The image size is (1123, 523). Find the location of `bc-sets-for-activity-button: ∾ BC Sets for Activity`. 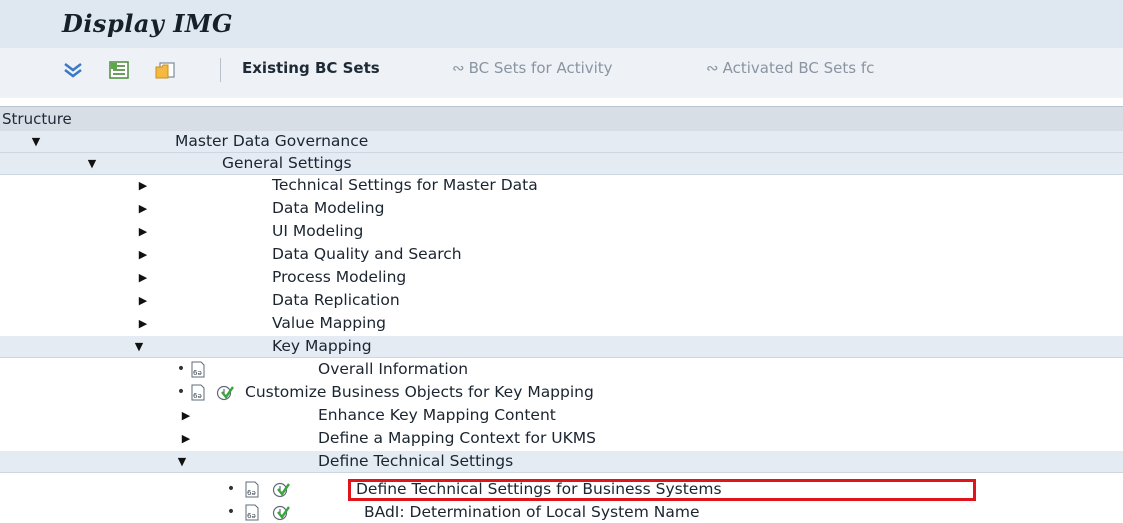

bc-sets-for-activity-button: ∾ BC Sets for Activity is located at coordinates (532, 68).